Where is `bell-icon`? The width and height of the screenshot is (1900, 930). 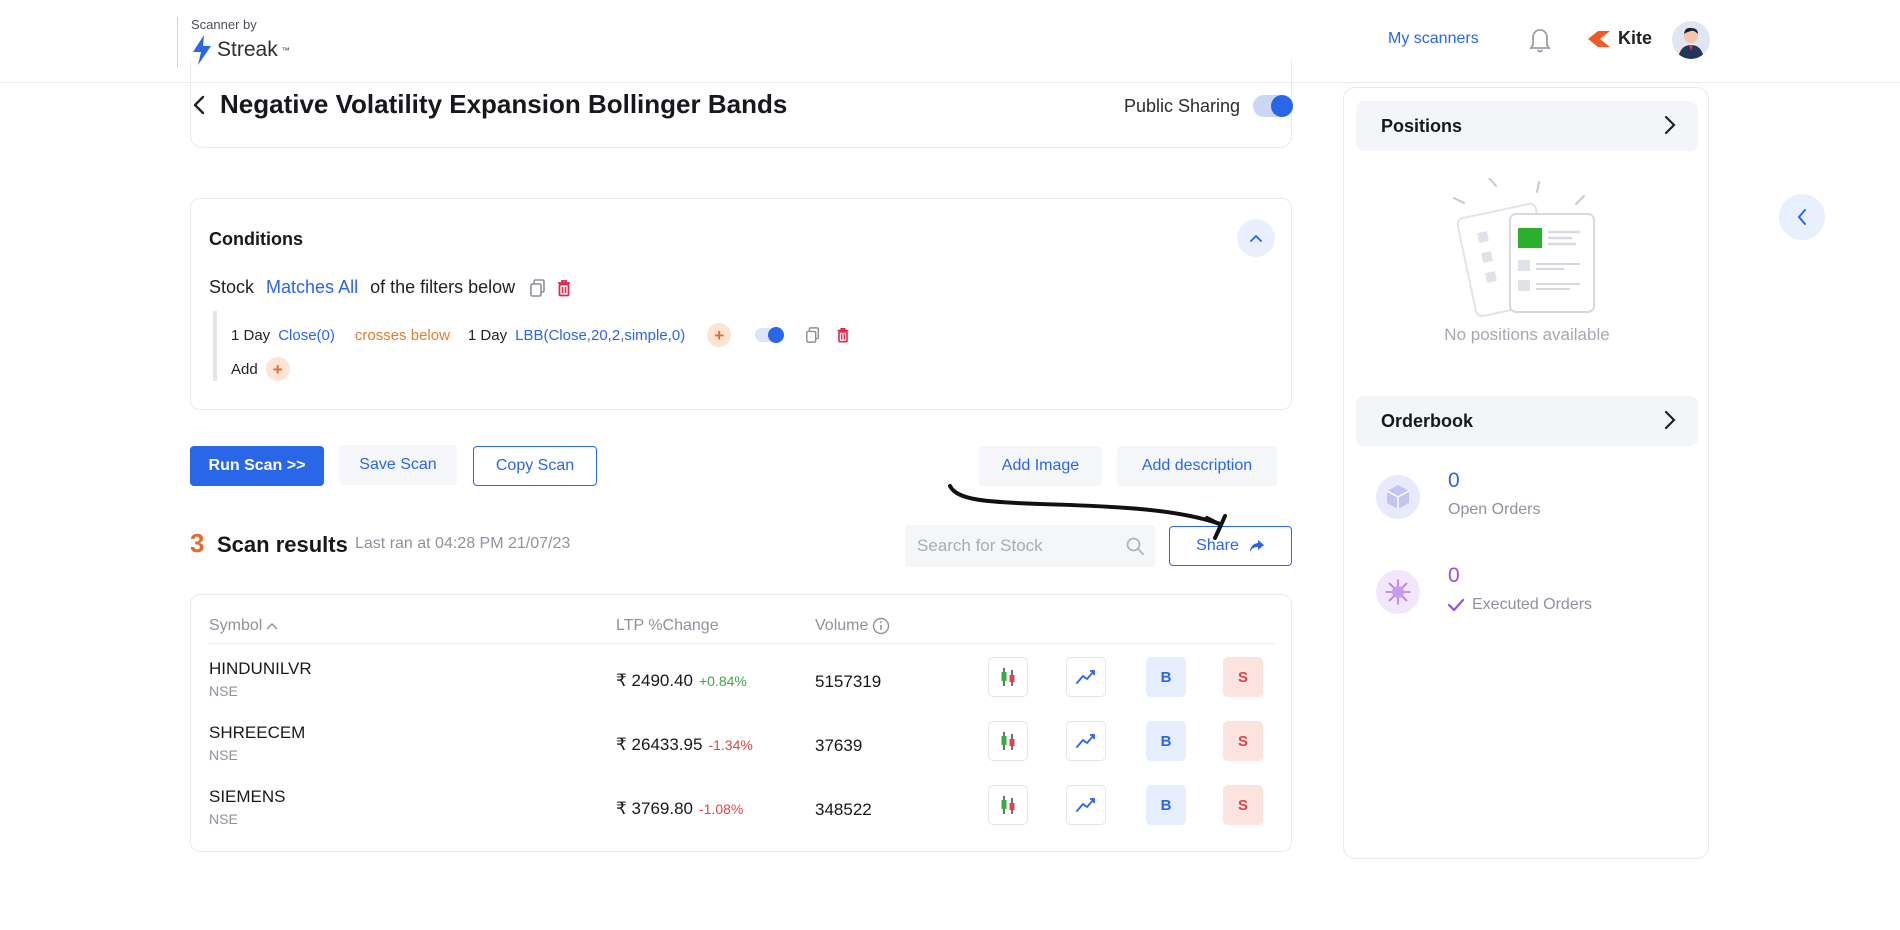 bell-icon is located at coordinates (1540, 41).